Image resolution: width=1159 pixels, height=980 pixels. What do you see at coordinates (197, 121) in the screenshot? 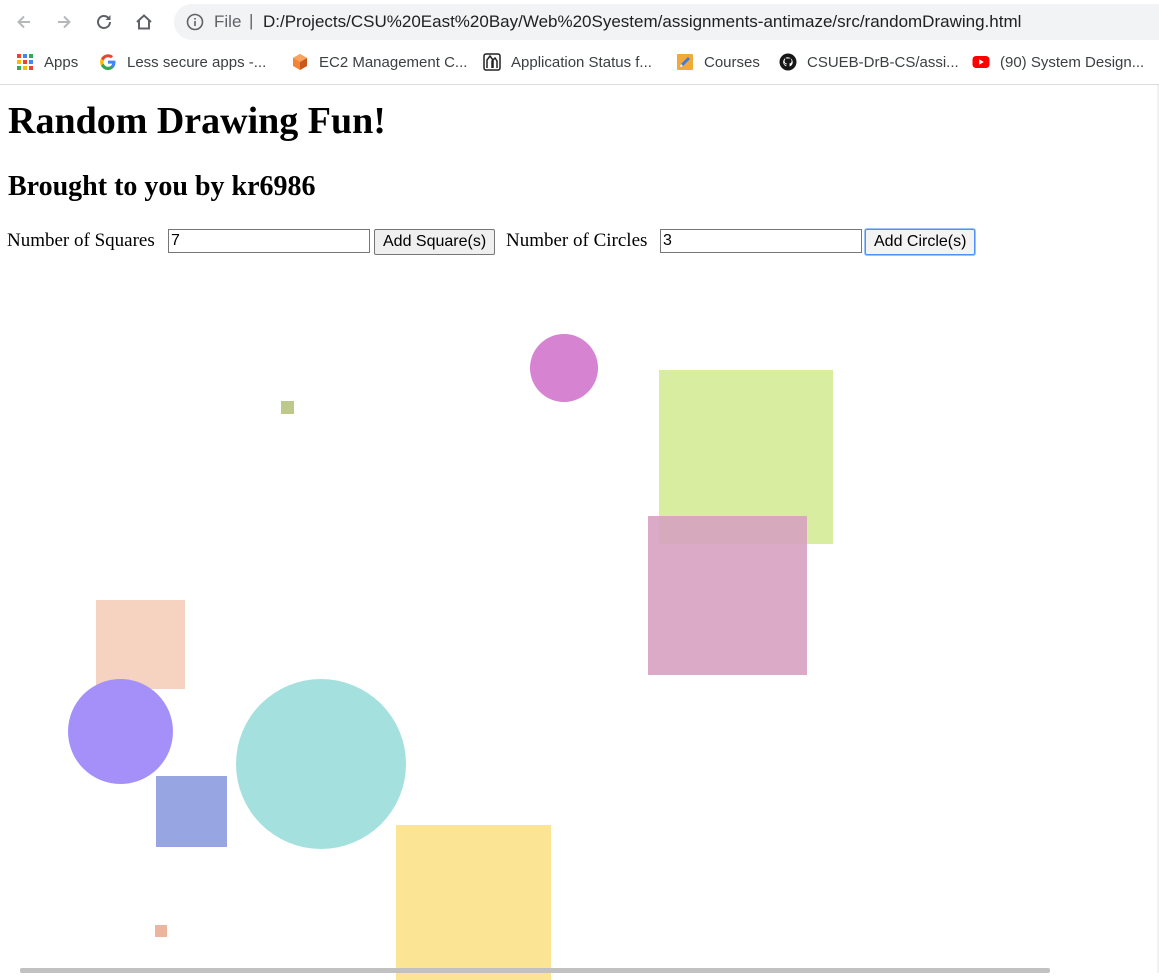
I see `page-title: Random Drawing Fun!` at bounding box center [197, 121].